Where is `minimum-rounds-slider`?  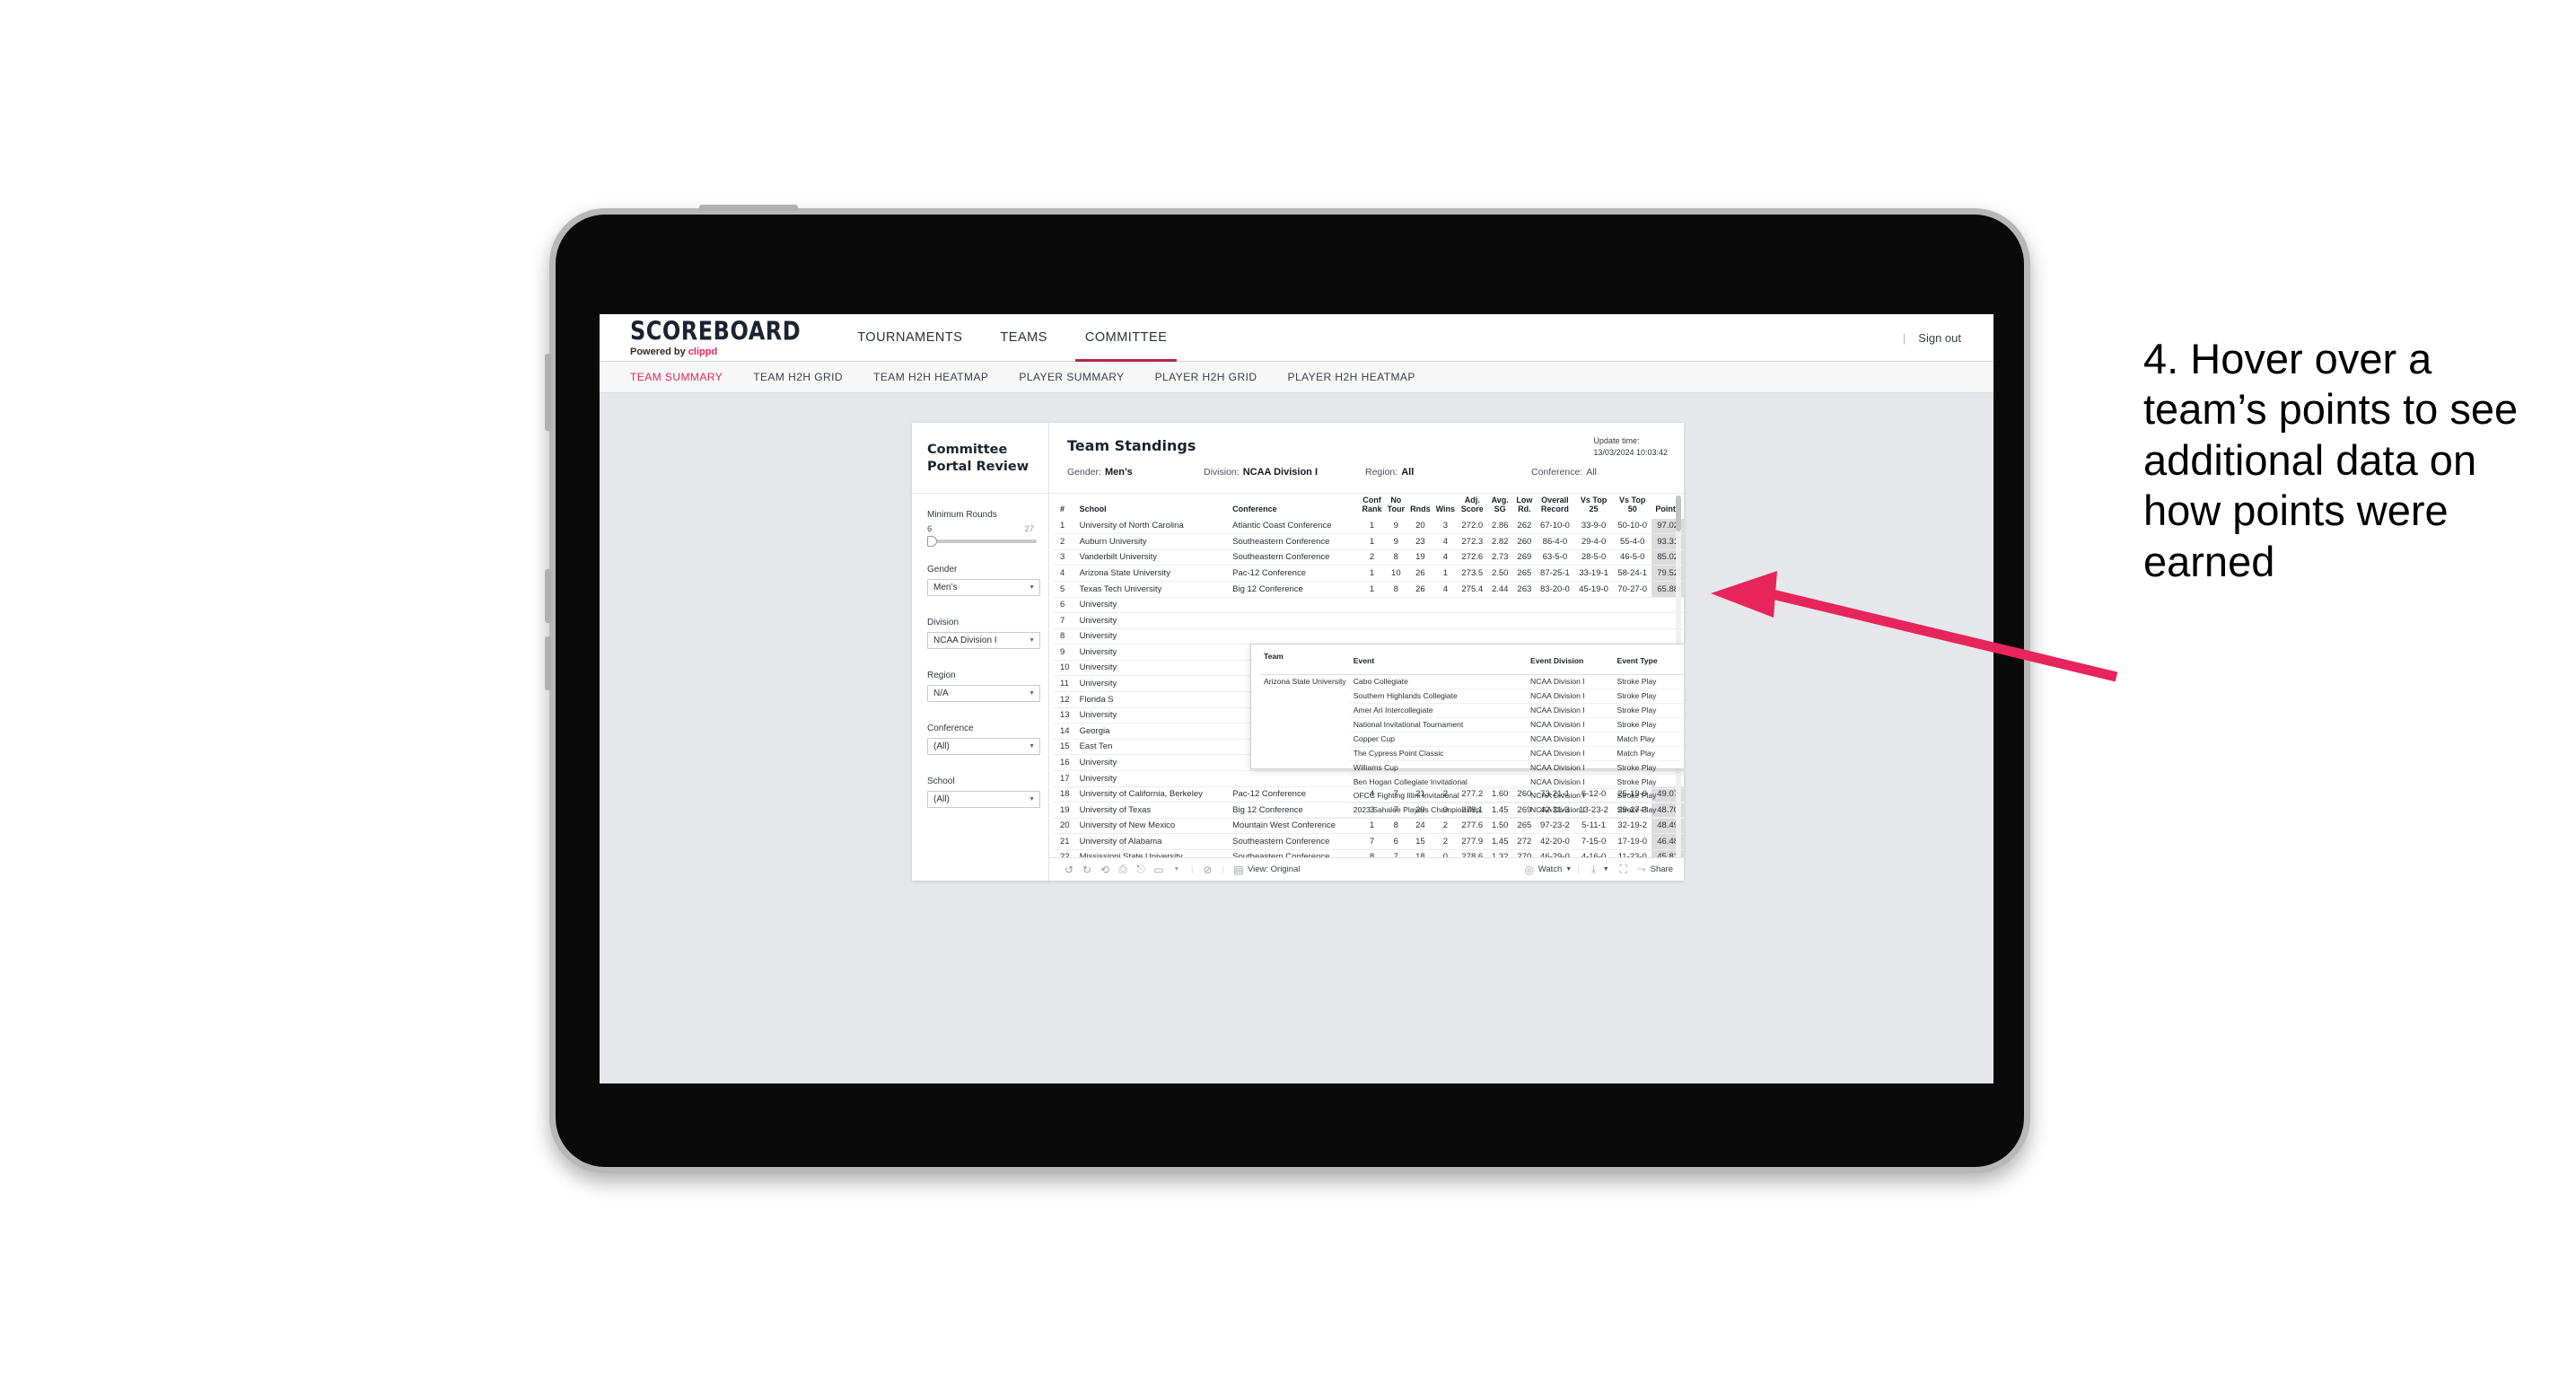 minimum-rounds-slider is located at coordinates (982, 541).